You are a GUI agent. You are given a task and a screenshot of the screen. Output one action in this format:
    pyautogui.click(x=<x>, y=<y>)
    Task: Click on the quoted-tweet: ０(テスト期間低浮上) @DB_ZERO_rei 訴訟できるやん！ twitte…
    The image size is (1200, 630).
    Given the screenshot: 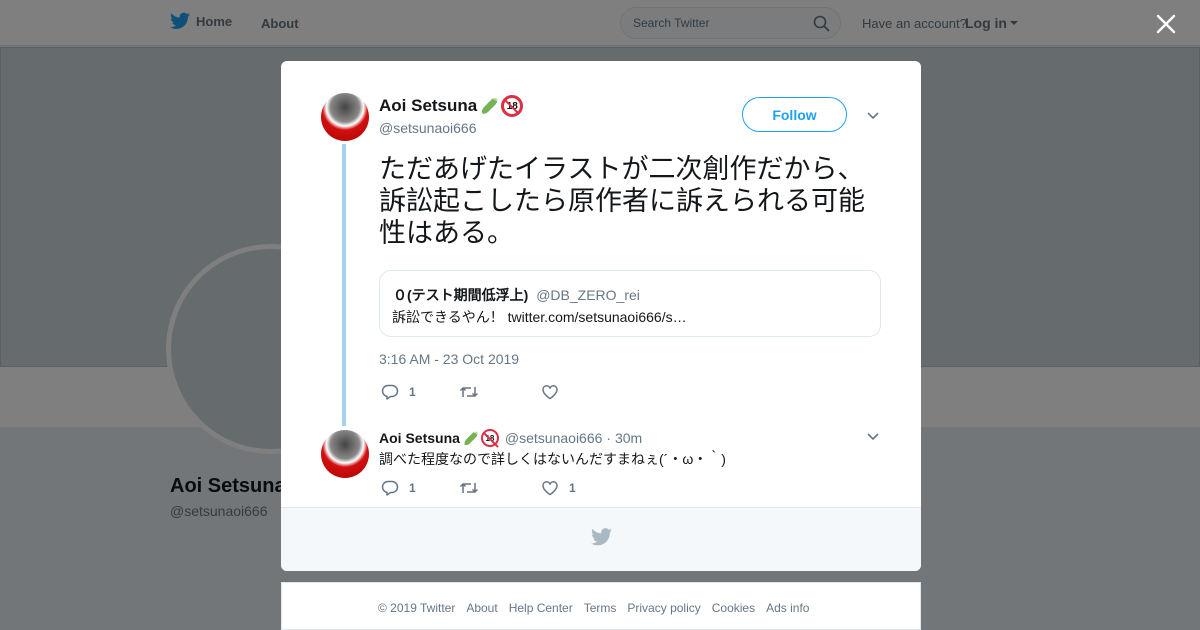 What is the action you would take?
    pyautogui.click(x=630, y=303)
    